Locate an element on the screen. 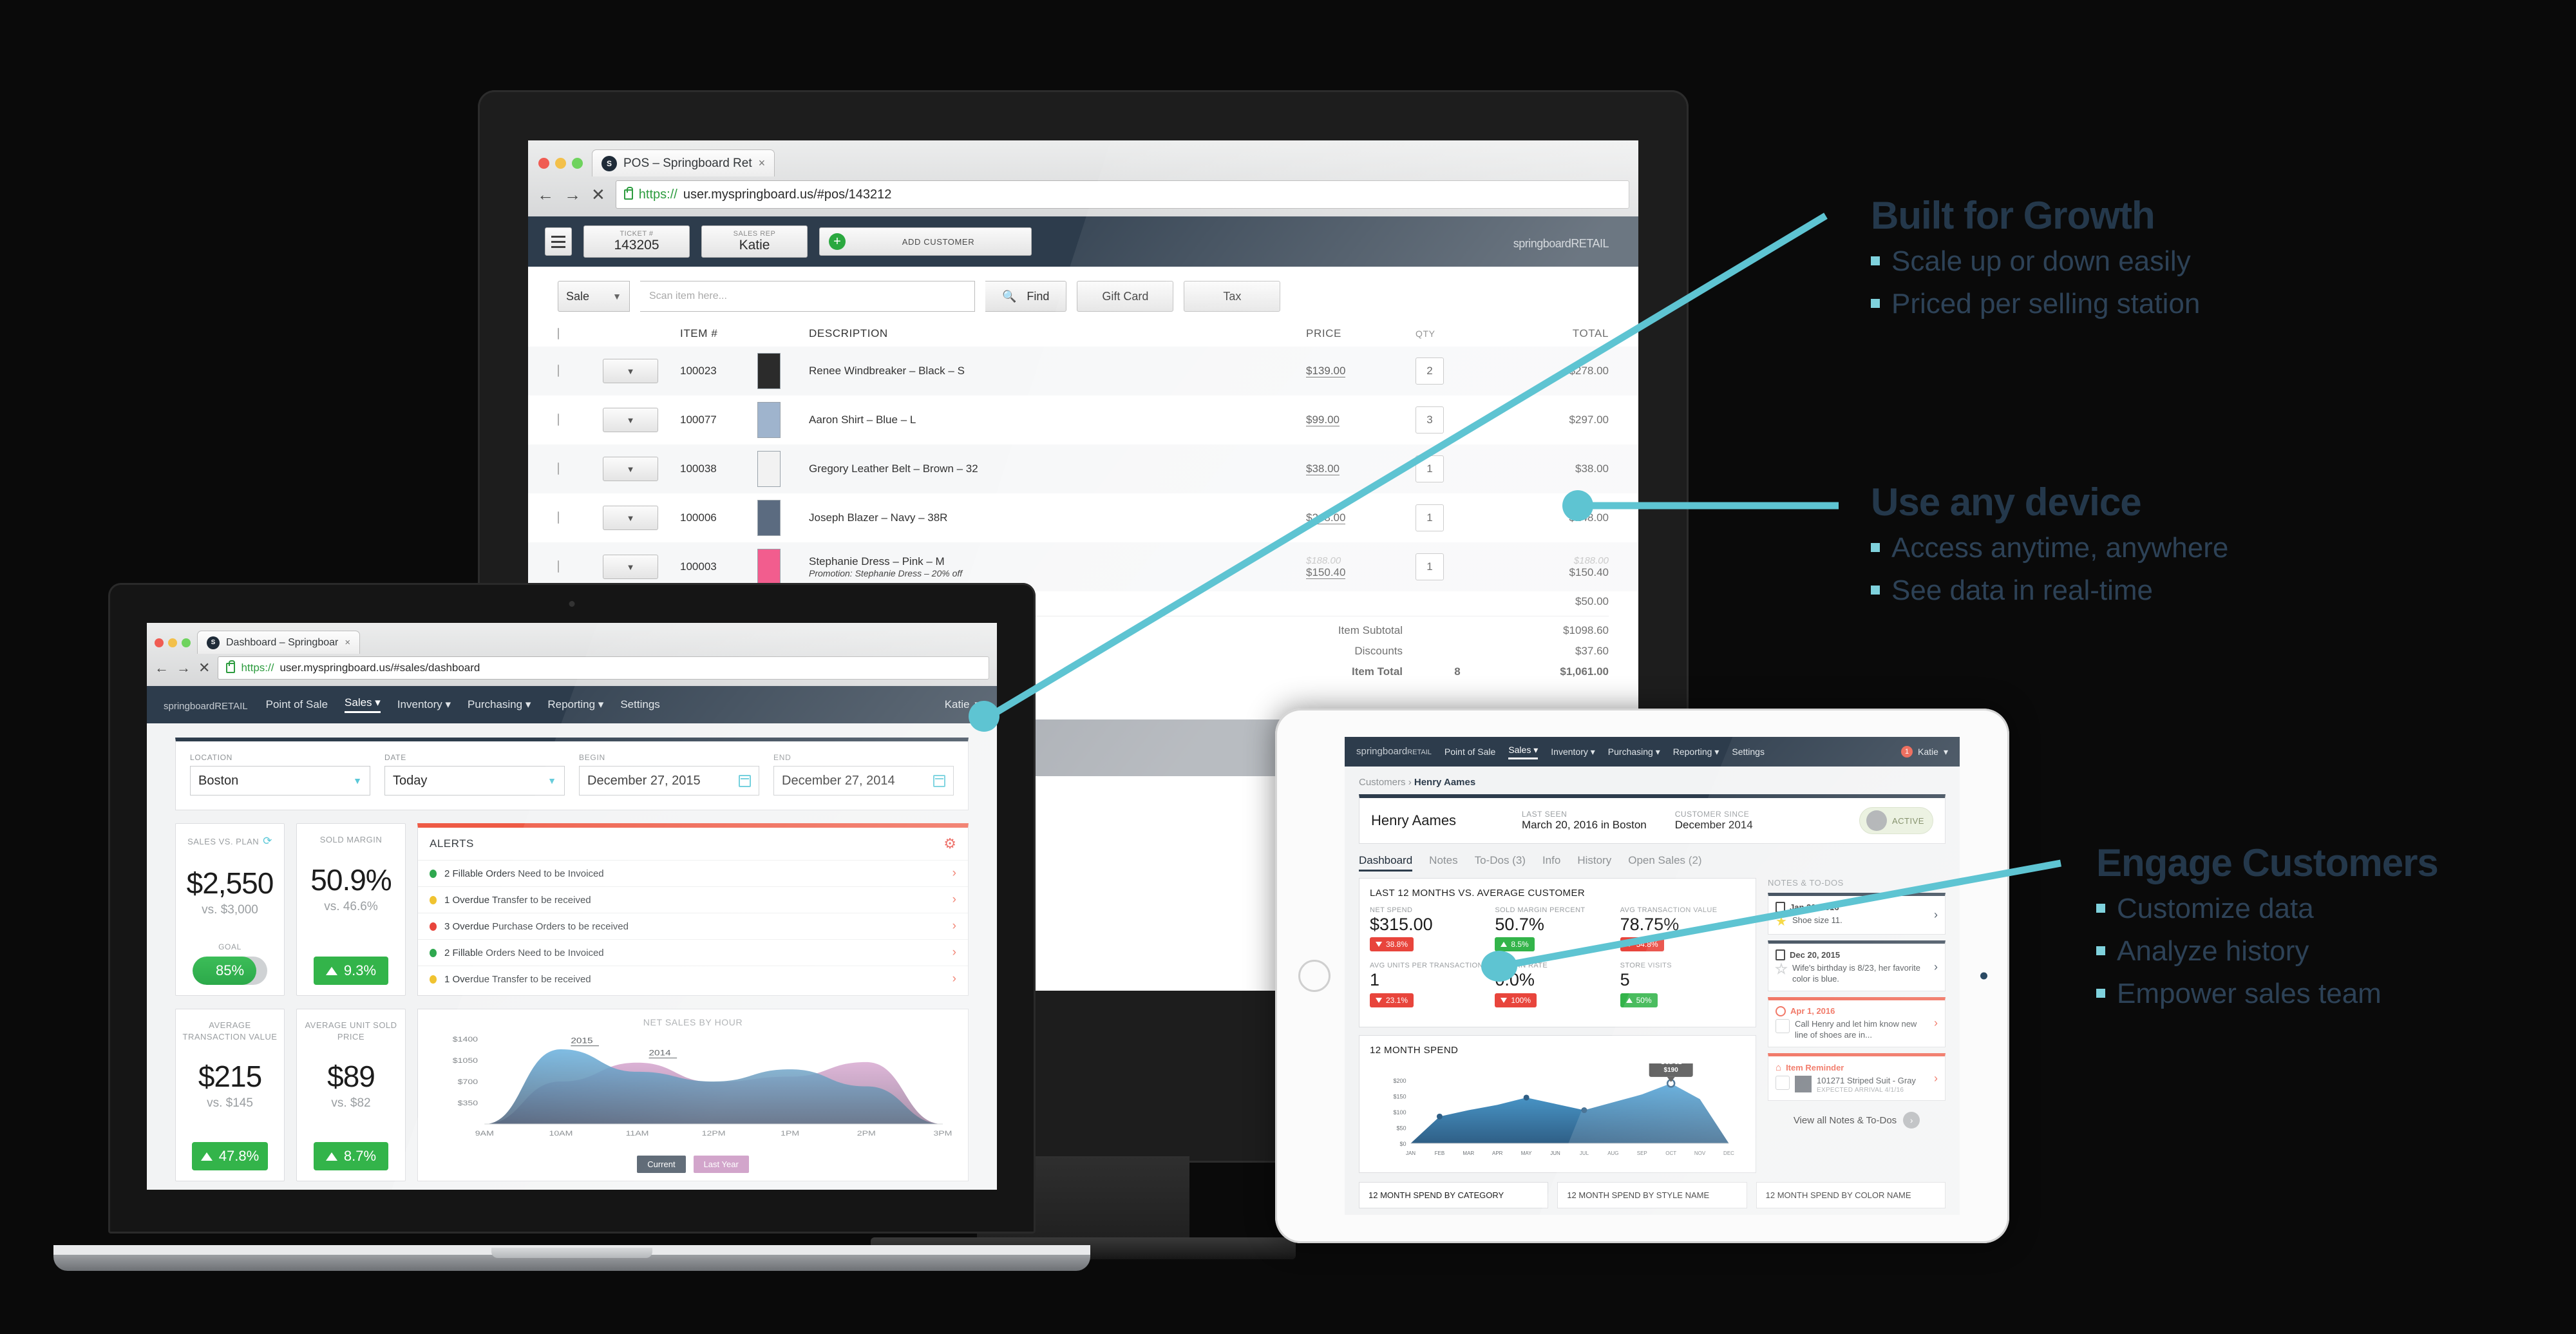 The height and width of the screenshot is (1334, 2576). legend-current: Current is located at coordinates (661, 1165).